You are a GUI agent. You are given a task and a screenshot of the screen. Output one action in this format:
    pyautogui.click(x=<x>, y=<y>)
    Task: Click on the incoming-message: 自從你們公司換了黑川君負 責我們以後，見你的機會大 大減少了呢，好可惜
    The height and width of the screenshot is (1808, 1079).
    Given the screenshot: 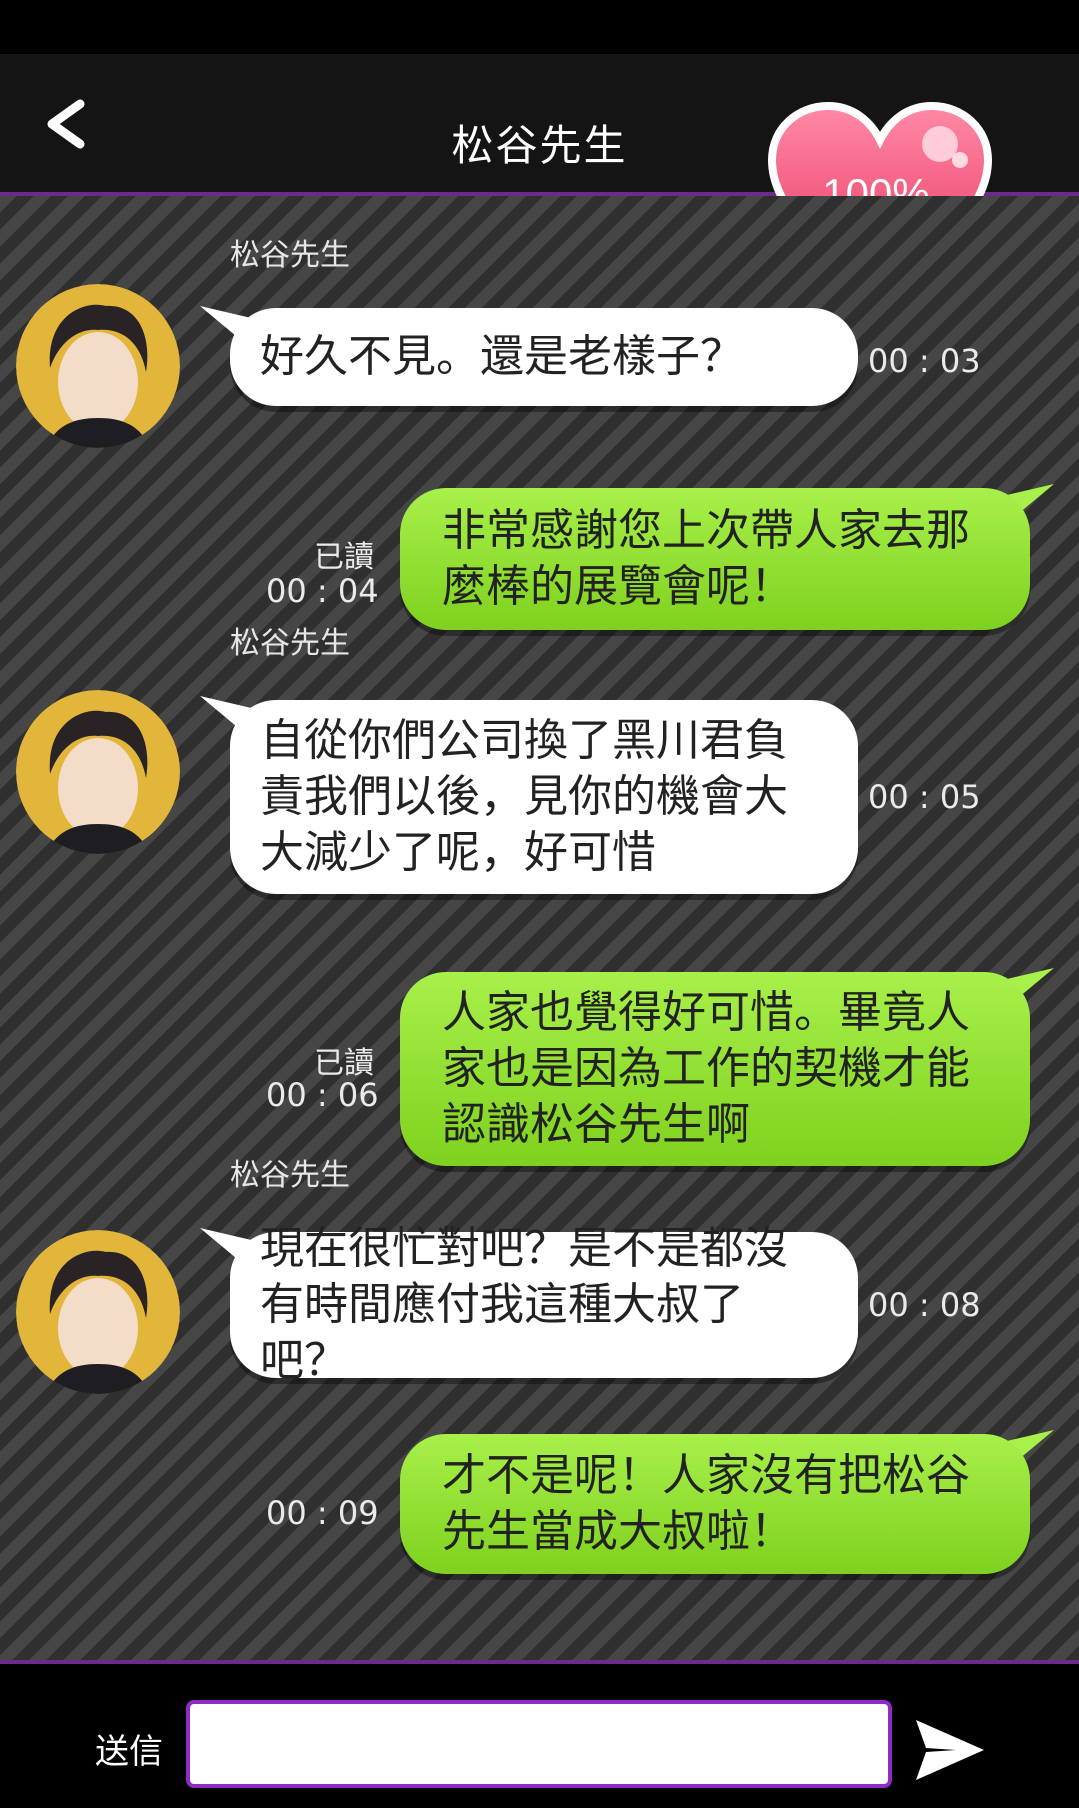 What is the action you would take?
    pyautogui.click(x=544, y=797)
    